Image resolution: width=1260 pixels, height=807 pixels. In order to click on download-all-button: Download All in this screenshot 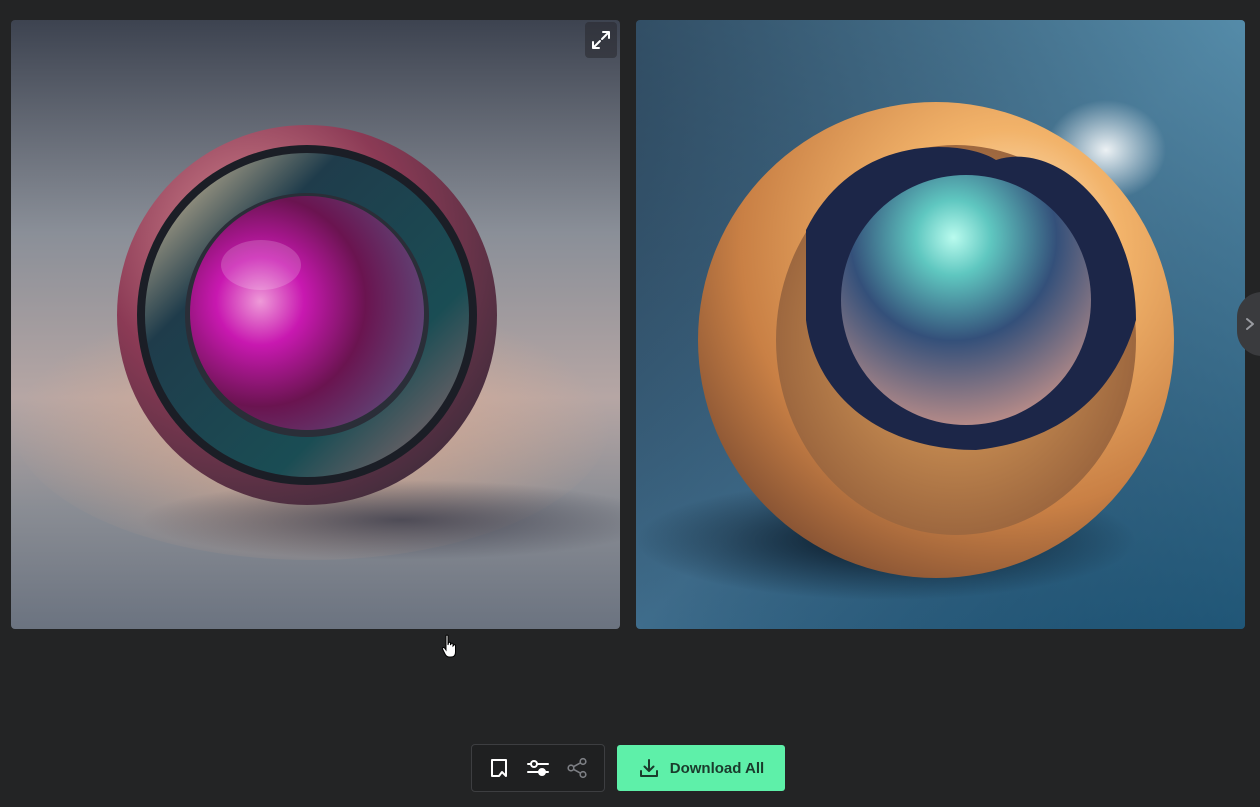, I will do `click(701, 768)`.